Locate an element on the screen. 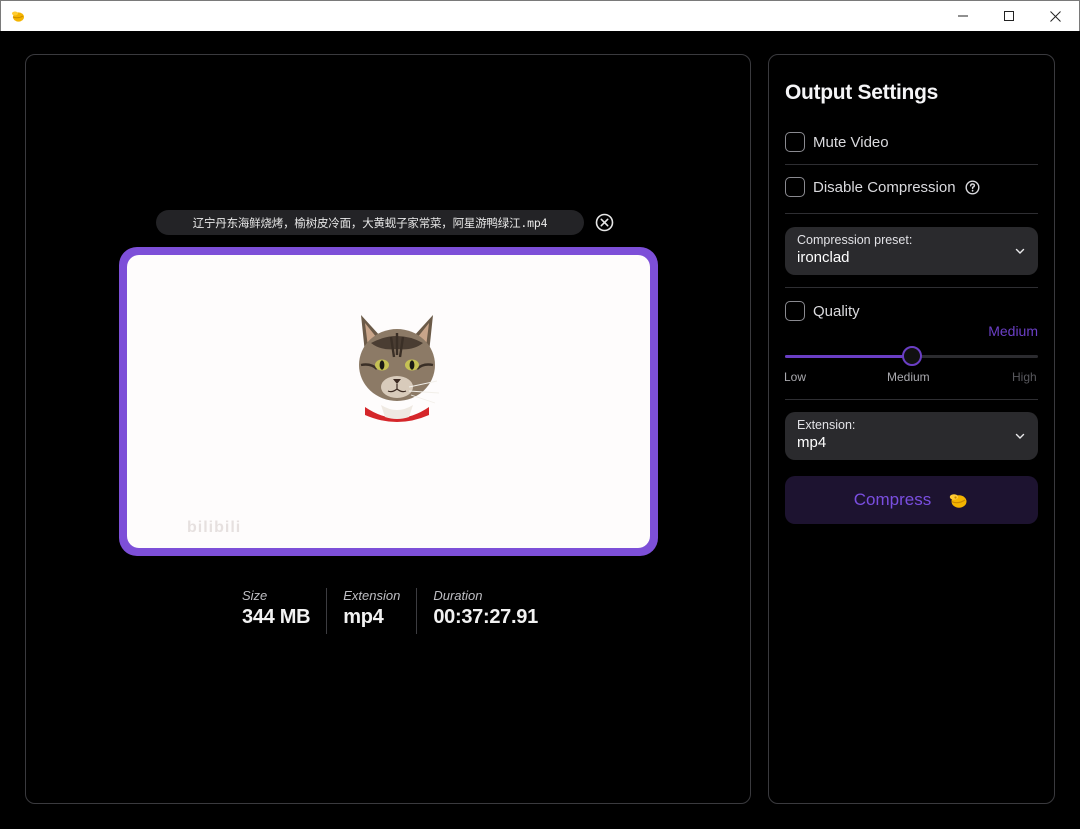 Image resolution: width=1080 pixels, height=829 pixels. extension-label: Extension: is located at coordinates (826, 425).